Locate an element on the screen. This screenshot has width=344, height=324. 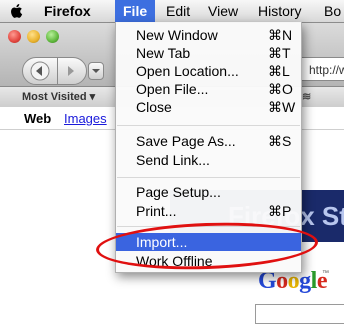
menu-item-shortcut: ⌘P is located at coordinates (280, 211).